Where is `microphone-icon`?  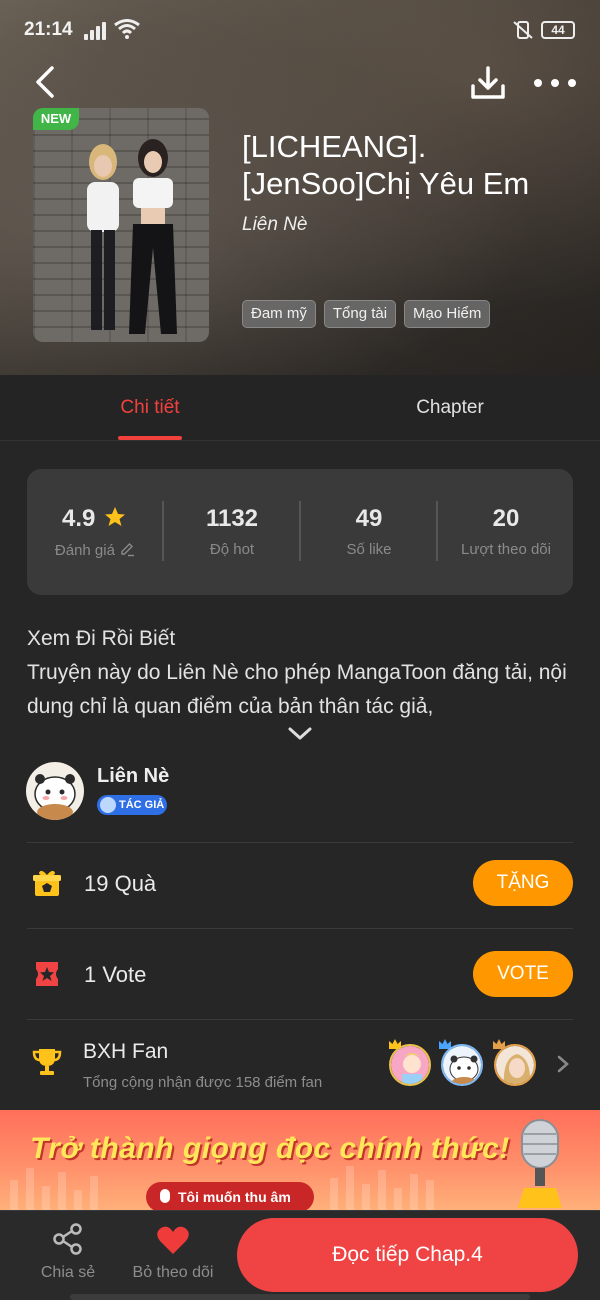
microphone-icon is located at coordinates (165, 1196).